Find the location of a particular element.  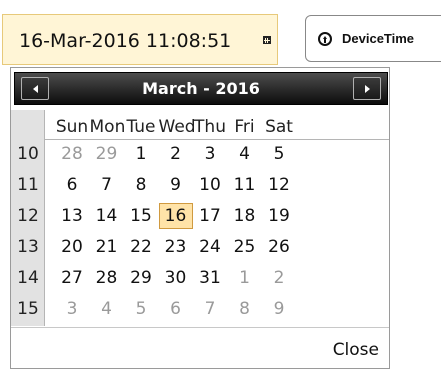

calendar-day: 26 is located at coordinates (279, 247).